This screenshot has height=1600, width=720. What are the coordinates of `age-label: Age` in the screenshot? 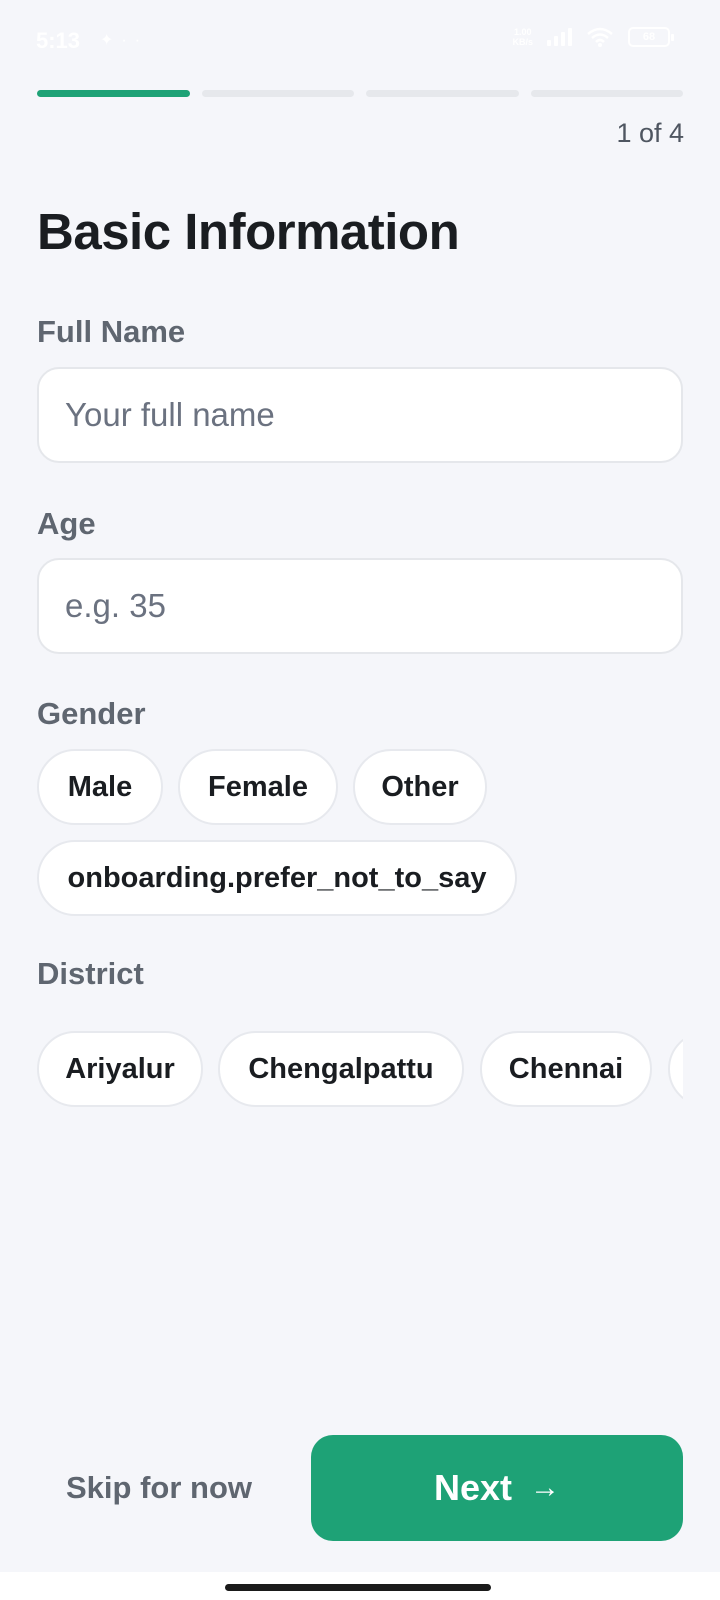 It's located at (66, 523).